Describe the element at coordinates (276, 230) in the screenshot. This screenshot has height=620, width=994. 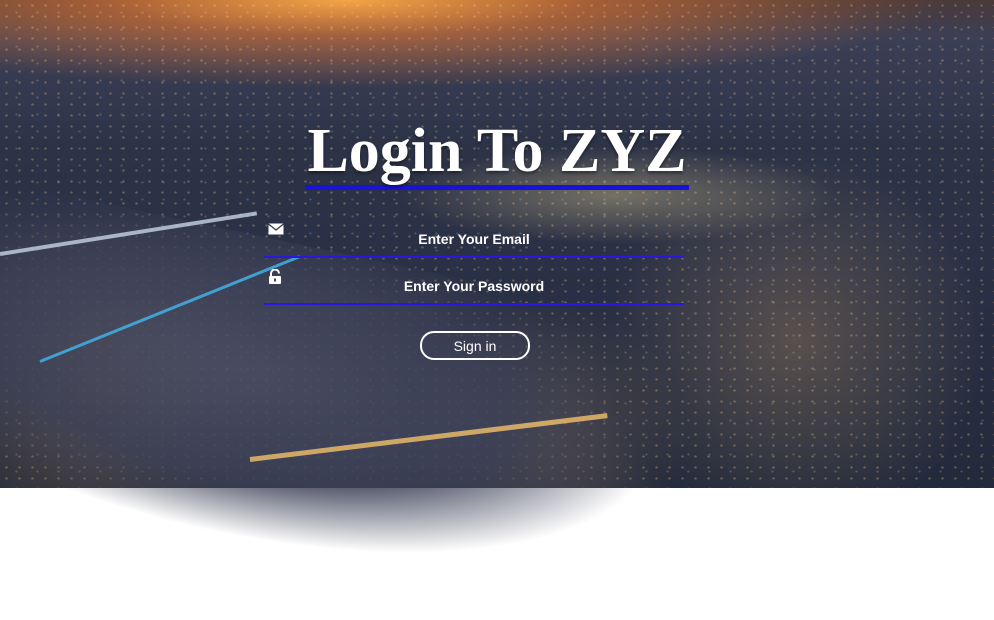
I see `envelope-icon` at that location.